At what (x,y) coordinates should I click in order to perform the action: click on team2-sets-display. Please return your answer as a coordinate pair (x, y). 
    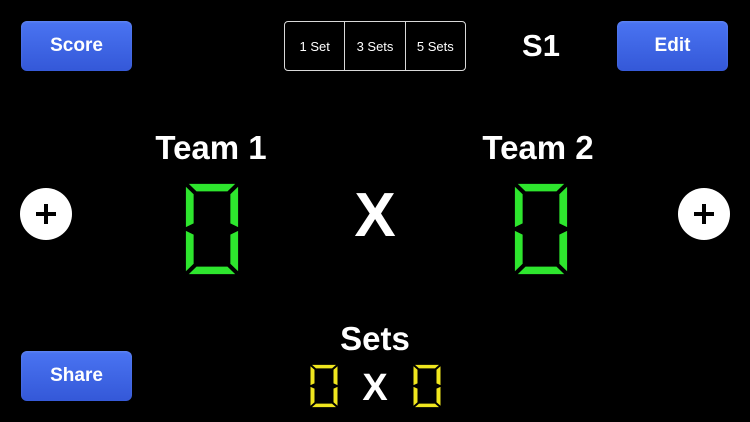
    Looking at the image, I should click on (427, 386).